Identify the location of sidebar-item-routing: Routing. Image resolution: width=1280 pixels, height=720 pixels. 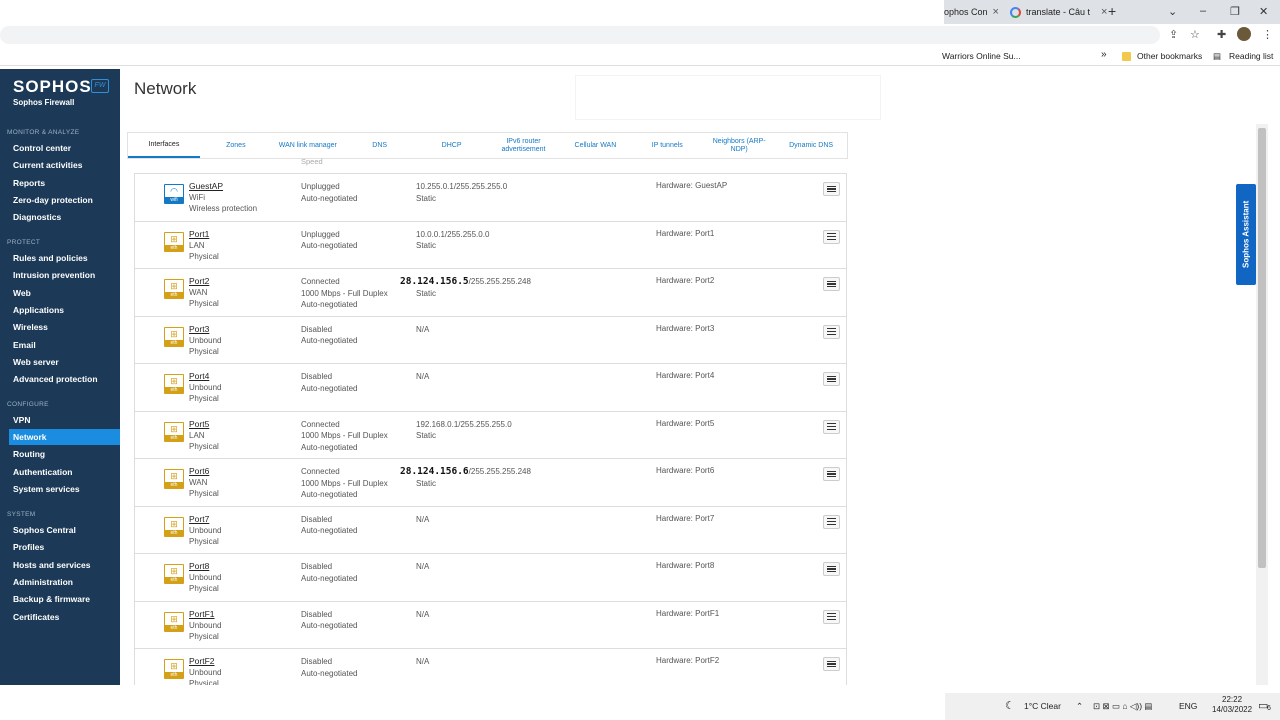
(60, 454).